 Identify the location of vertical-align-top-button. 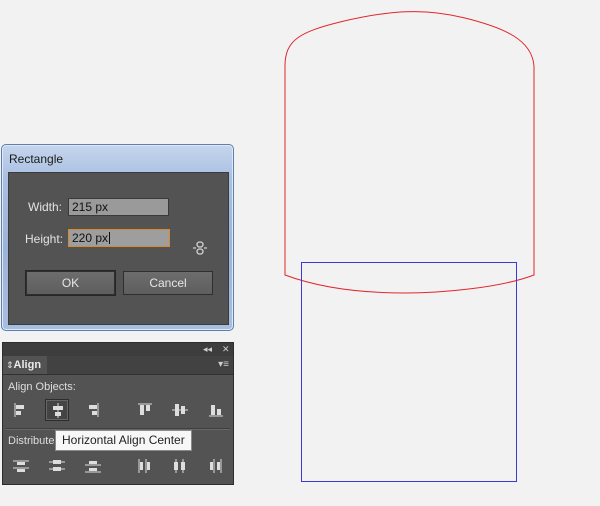
(145, 410).